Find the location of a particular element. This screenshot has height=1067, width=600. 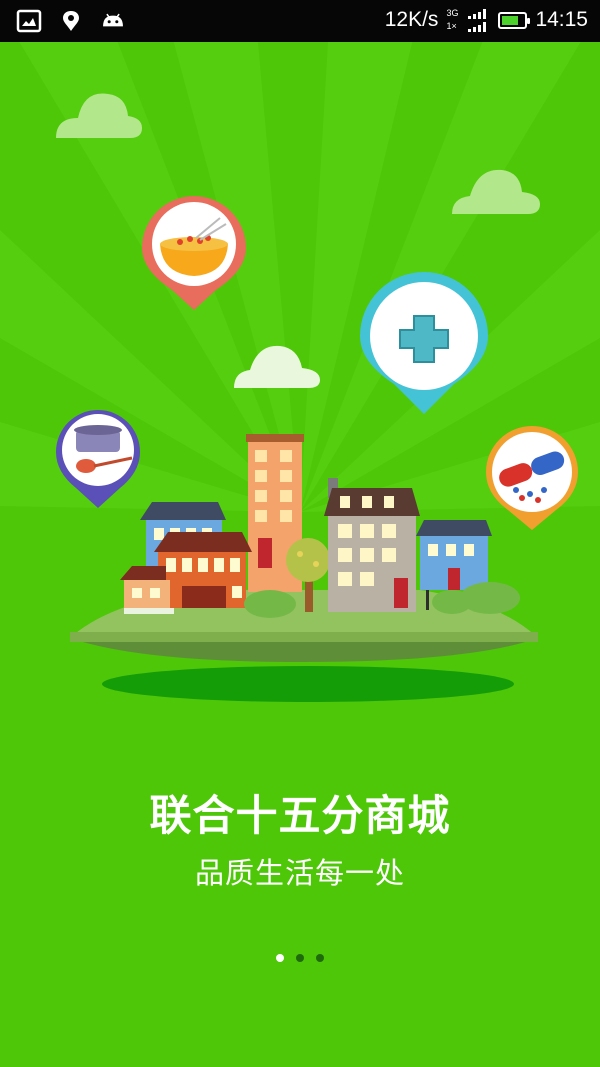

clock: 14:15 is located at coordinates (561, 19).